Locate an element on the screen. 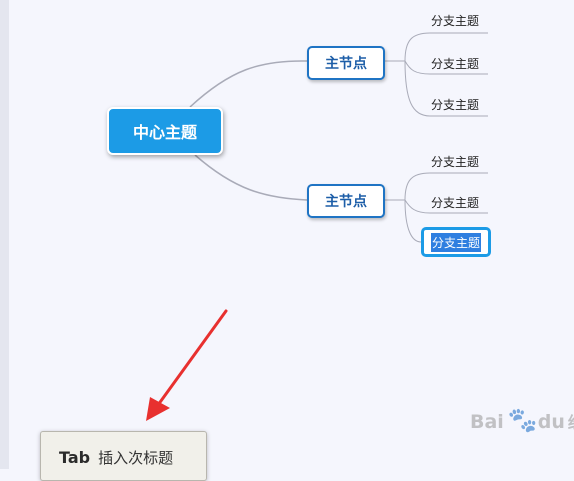  shortcut-description: 插入次标题 is located at coordinates (136, 458).